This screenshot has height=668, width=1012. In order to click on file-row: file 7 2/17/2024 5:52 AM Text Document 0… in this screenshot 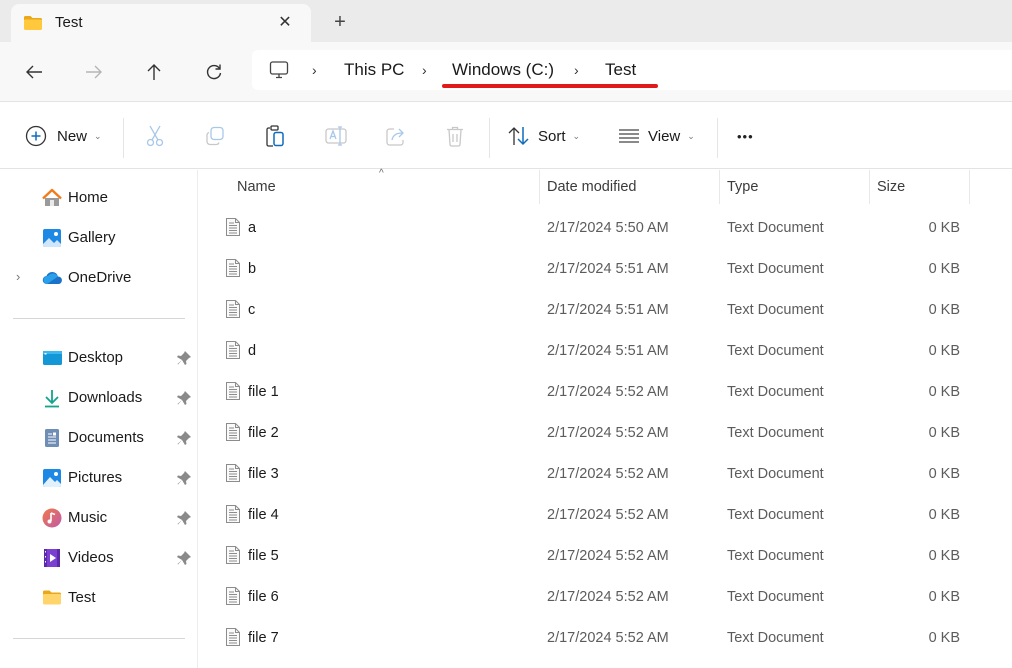, I will do `click(605, 638)`.